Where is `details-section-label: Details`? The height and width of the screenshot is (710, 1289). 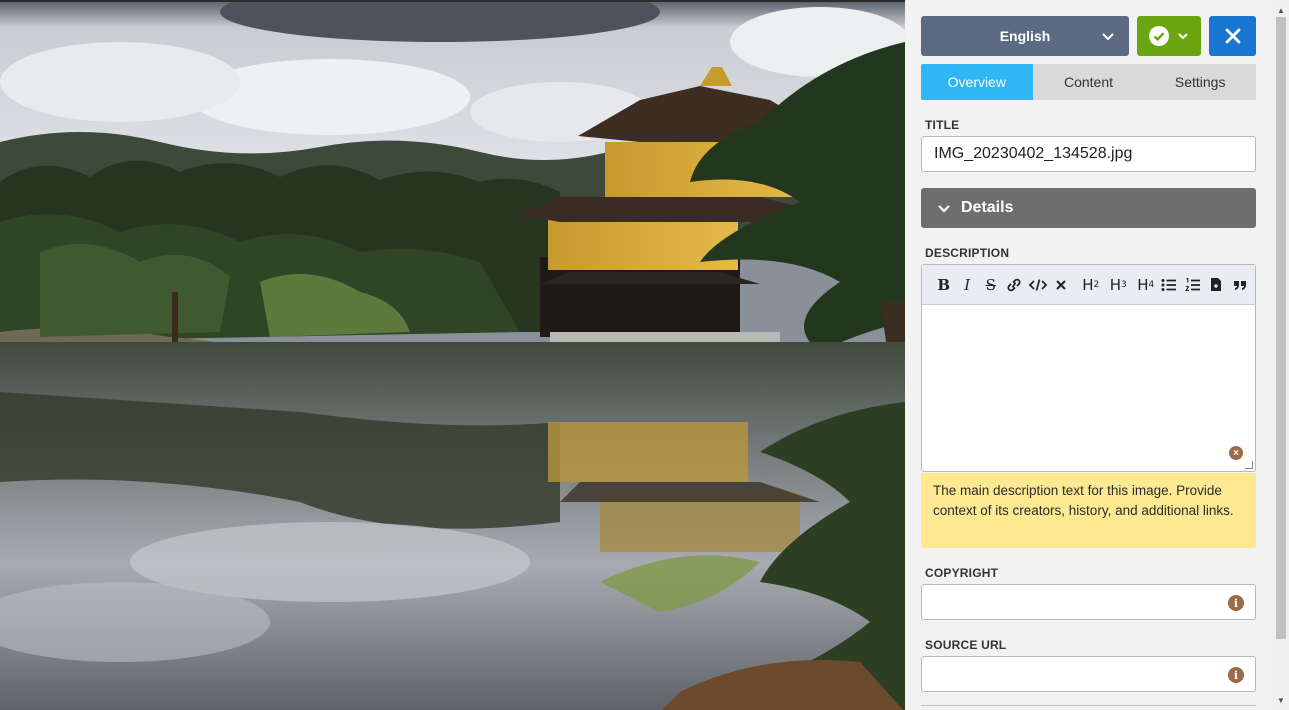
details-section-label: Details is located at coordinates (987, 207).